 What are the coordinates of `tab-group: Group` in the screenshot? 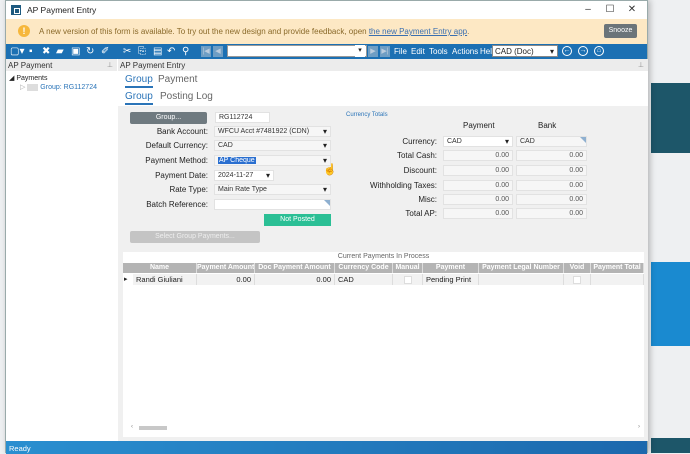 It's located at (139, 81).